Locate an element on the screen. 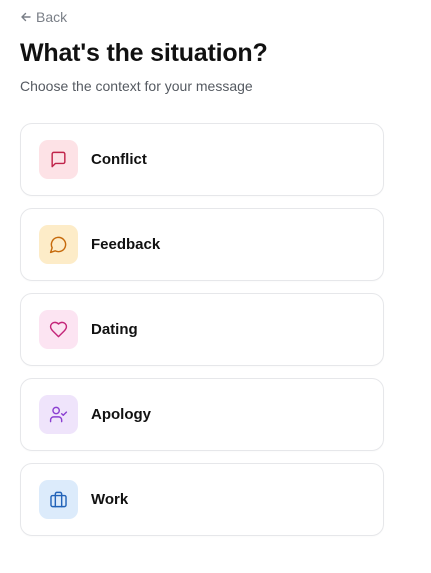 The width and height of the screenshot is (431, 573). back-link: Back is located at coordinates (43, 17).